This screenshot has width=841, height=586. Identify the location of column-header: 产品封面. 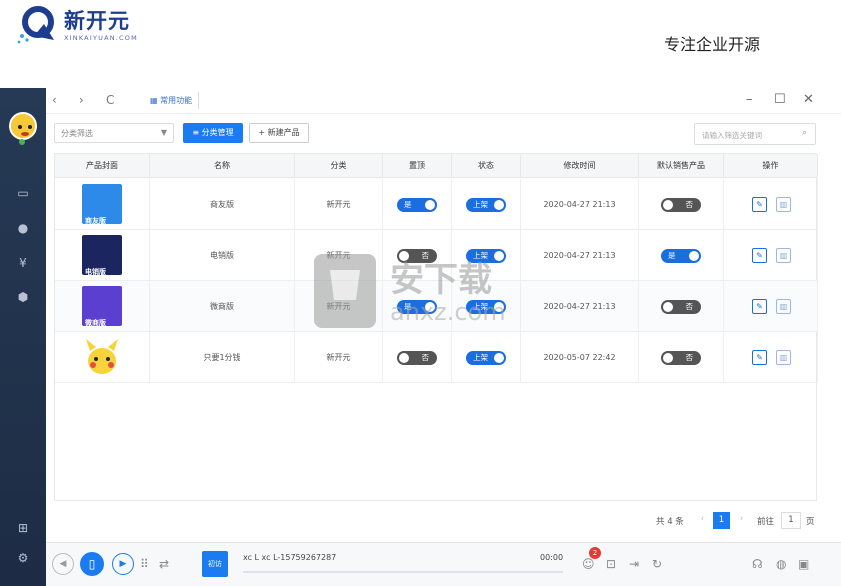
(102, 166).